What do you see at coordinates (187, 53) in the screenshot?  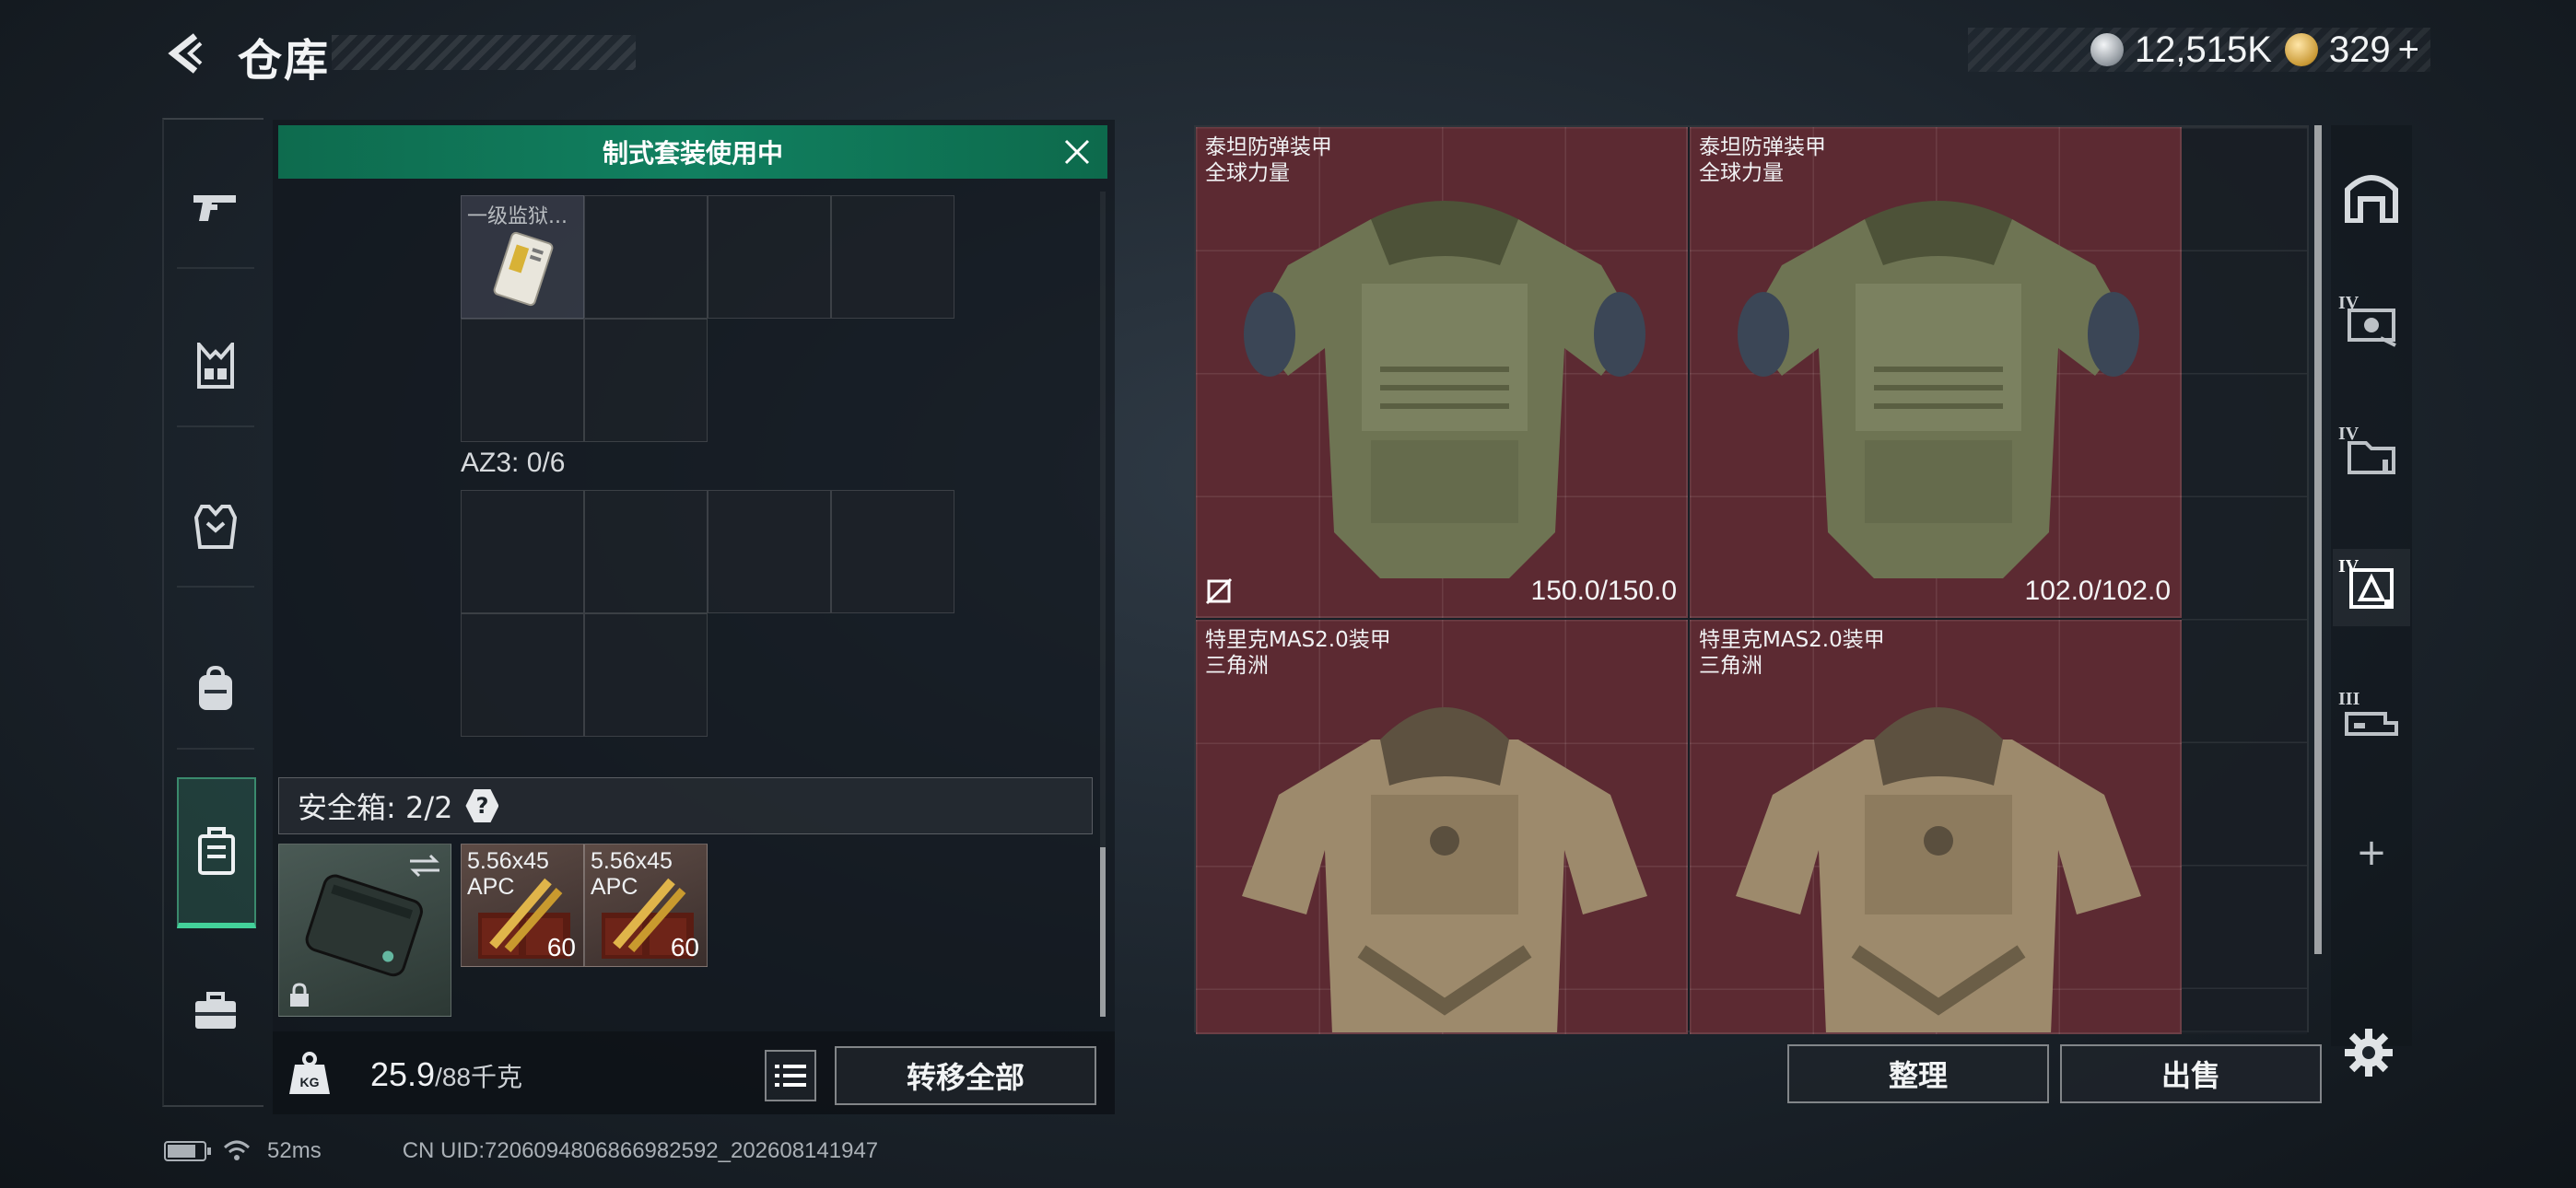 I see `back-button` at bounding box center [187, 53].